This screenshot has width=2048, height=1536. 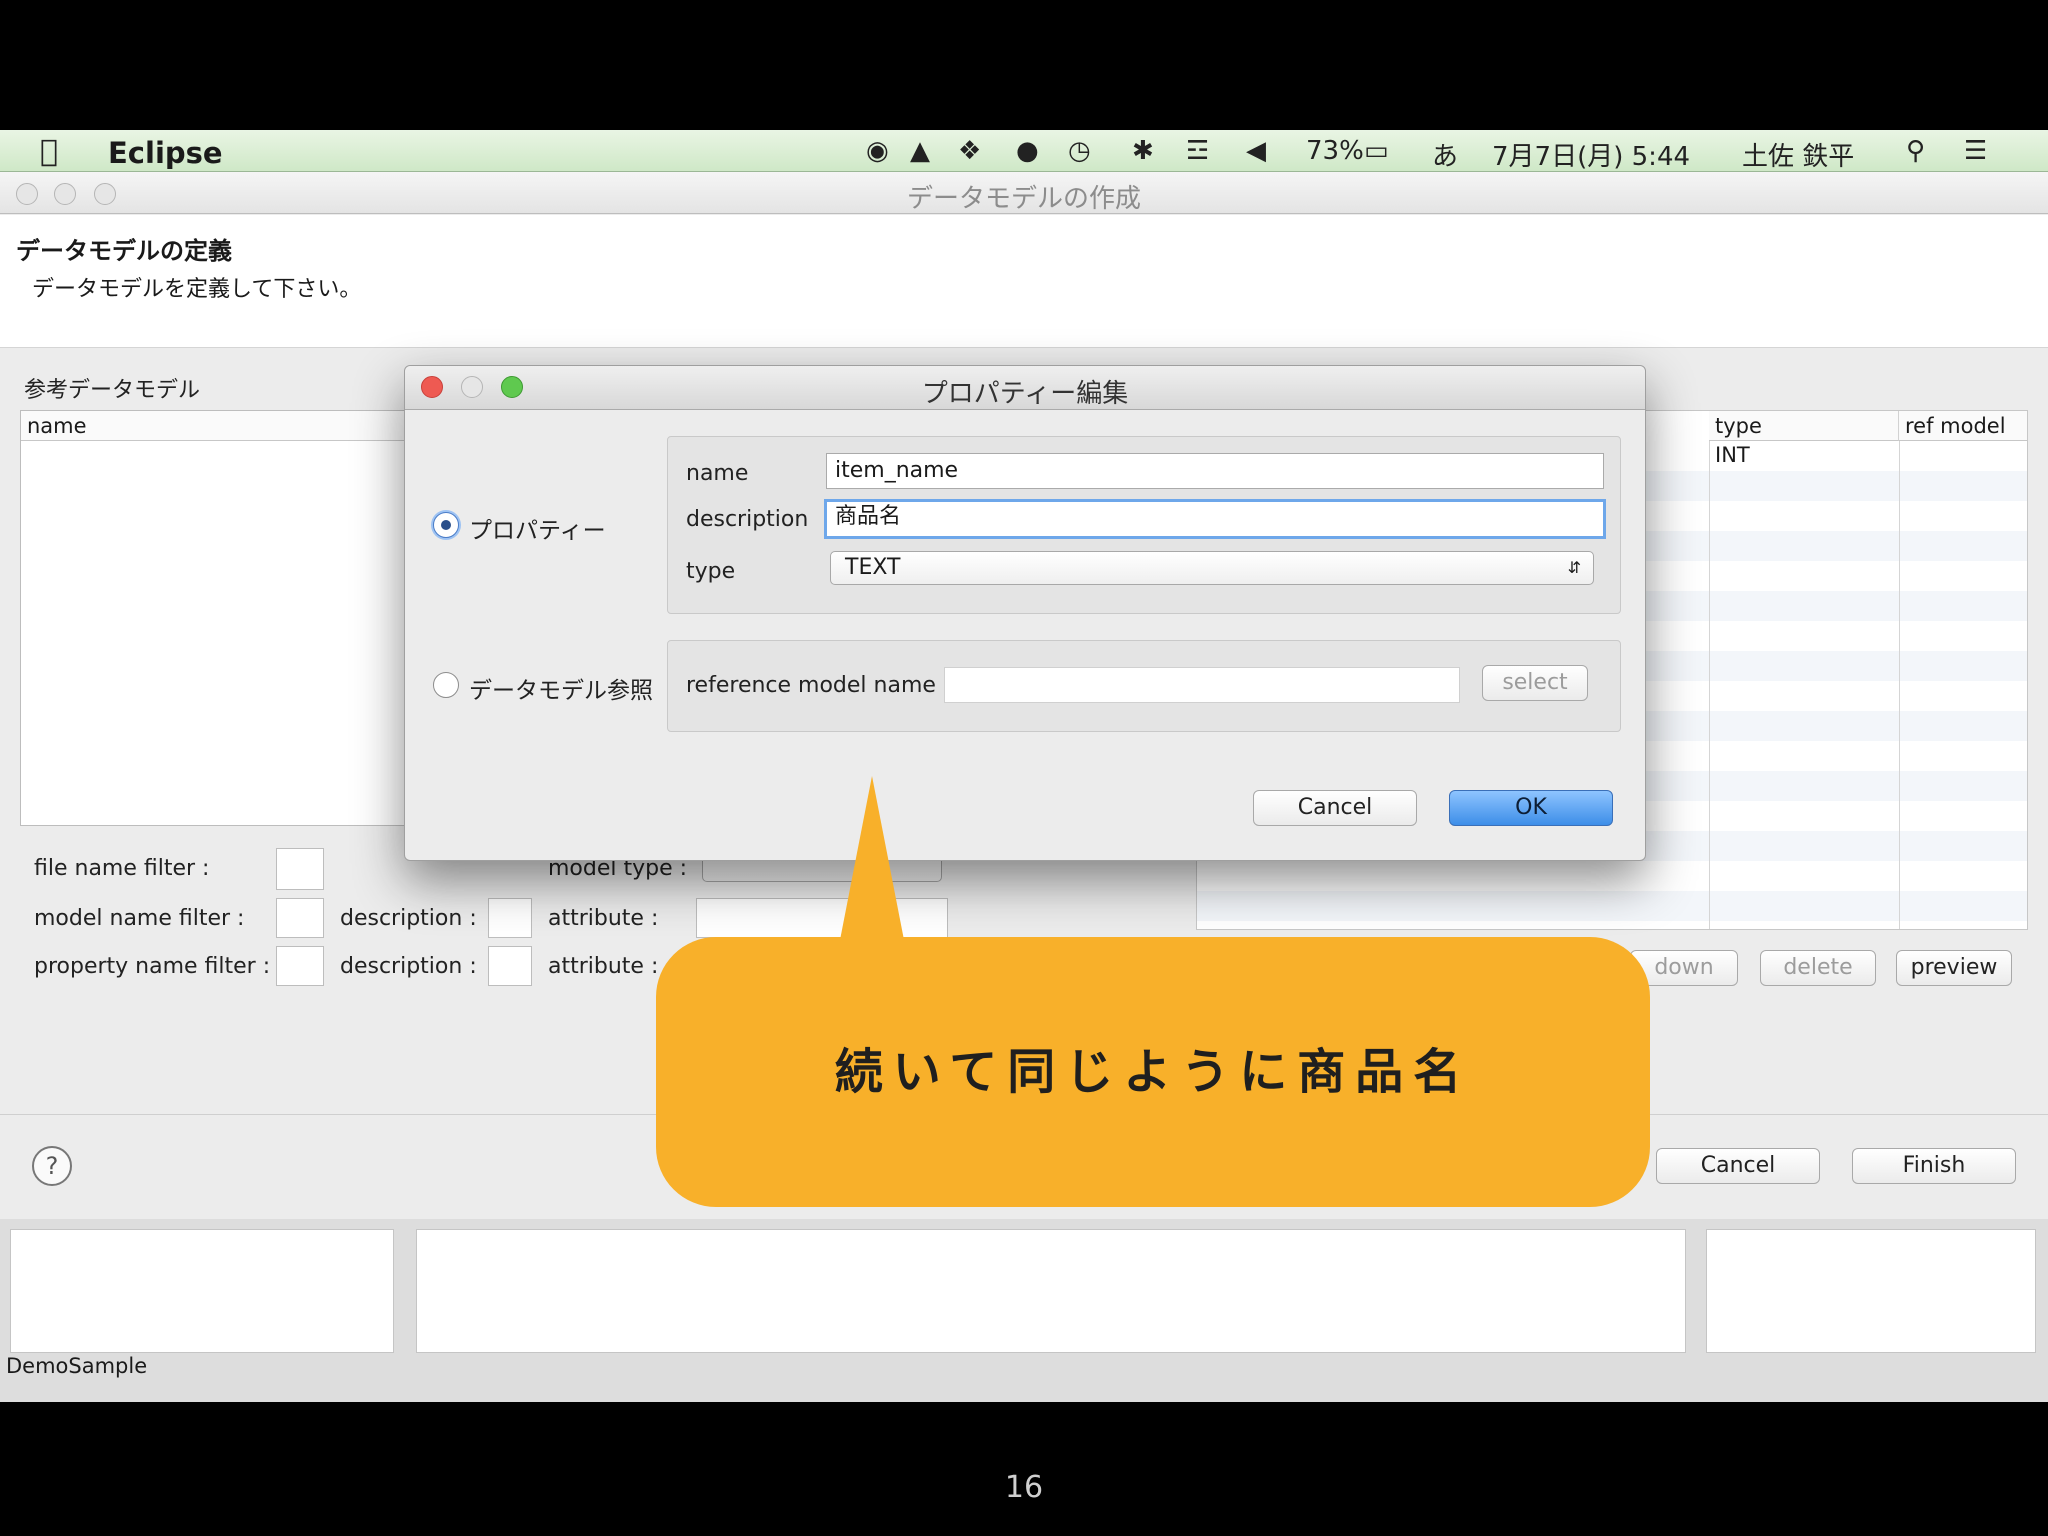 What do you see at coordinates (202, 1291) in the screenshot?
I see `pane-left` at bounding box center [202, 1291].